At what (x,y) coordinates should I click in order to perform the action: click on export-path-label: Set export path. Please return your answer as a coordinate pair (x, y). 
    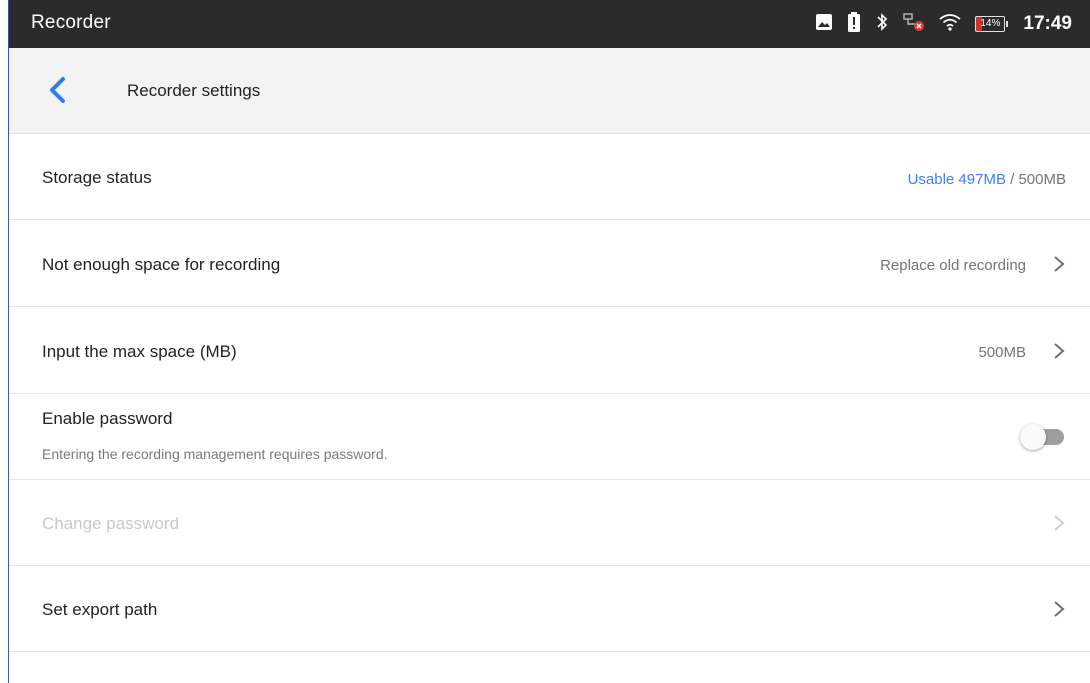
    Looking at the image, I should click on (100, 609).